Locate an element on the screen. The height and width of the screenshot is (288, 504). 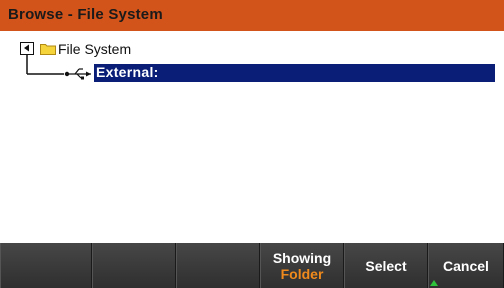
up-arrow-icon is located at coordinates (434, 283).